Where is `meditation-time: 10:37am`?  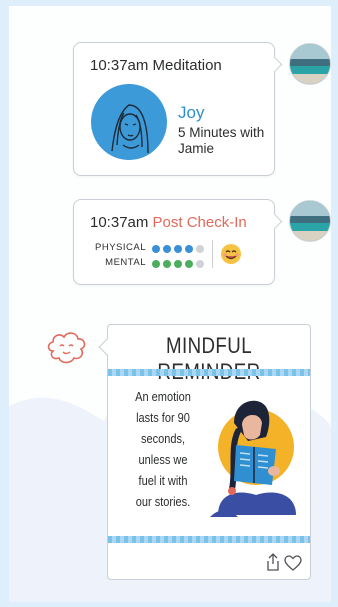
meditation-time: 10:37am is located at coordinates (119, 65).